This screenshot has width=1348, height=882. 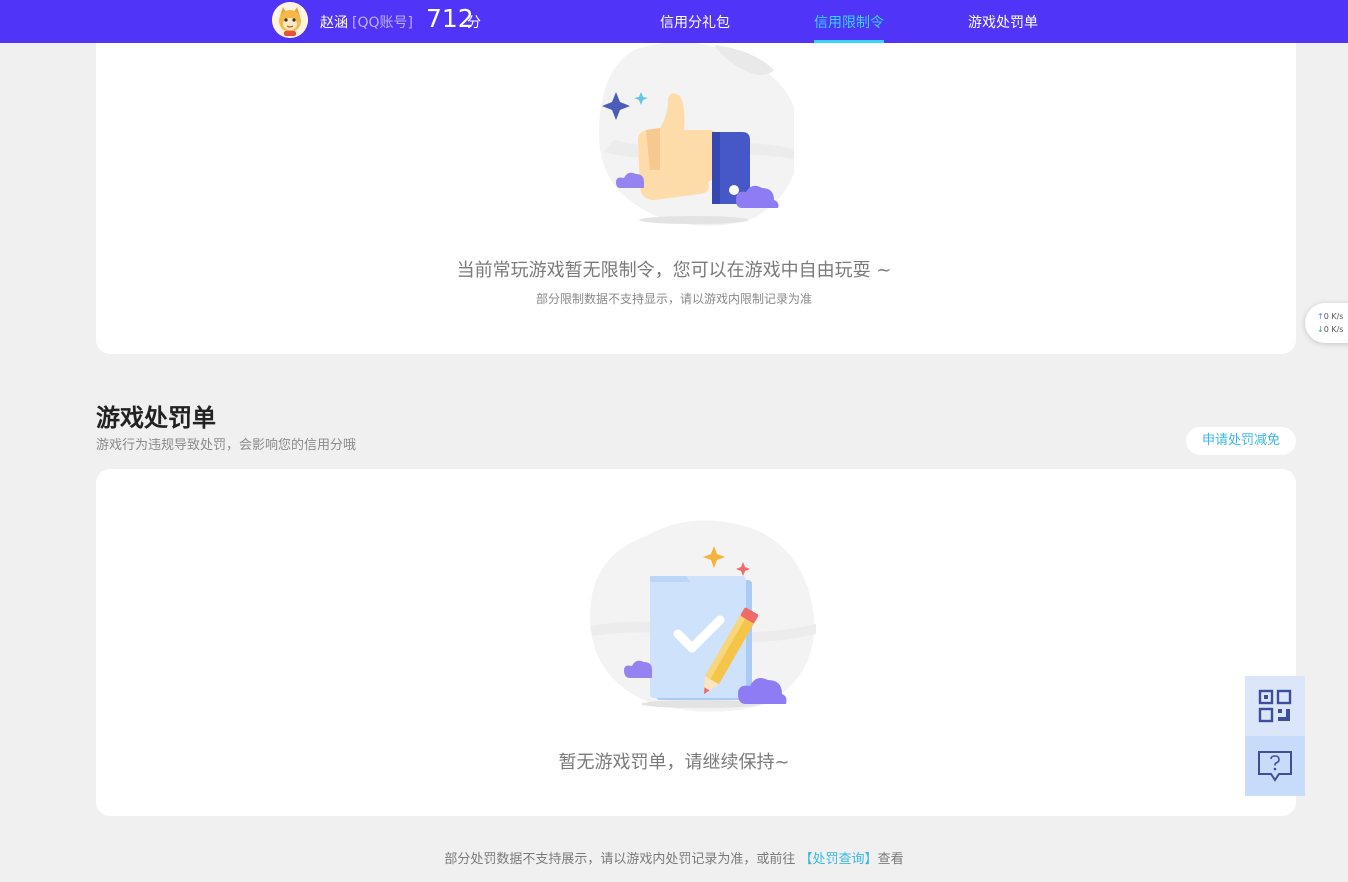 What do you see at coordinates (695, 22) in the screenshot?
I see `tab-credit-gift: 信用分礼包` at bounding box center [695, 22].